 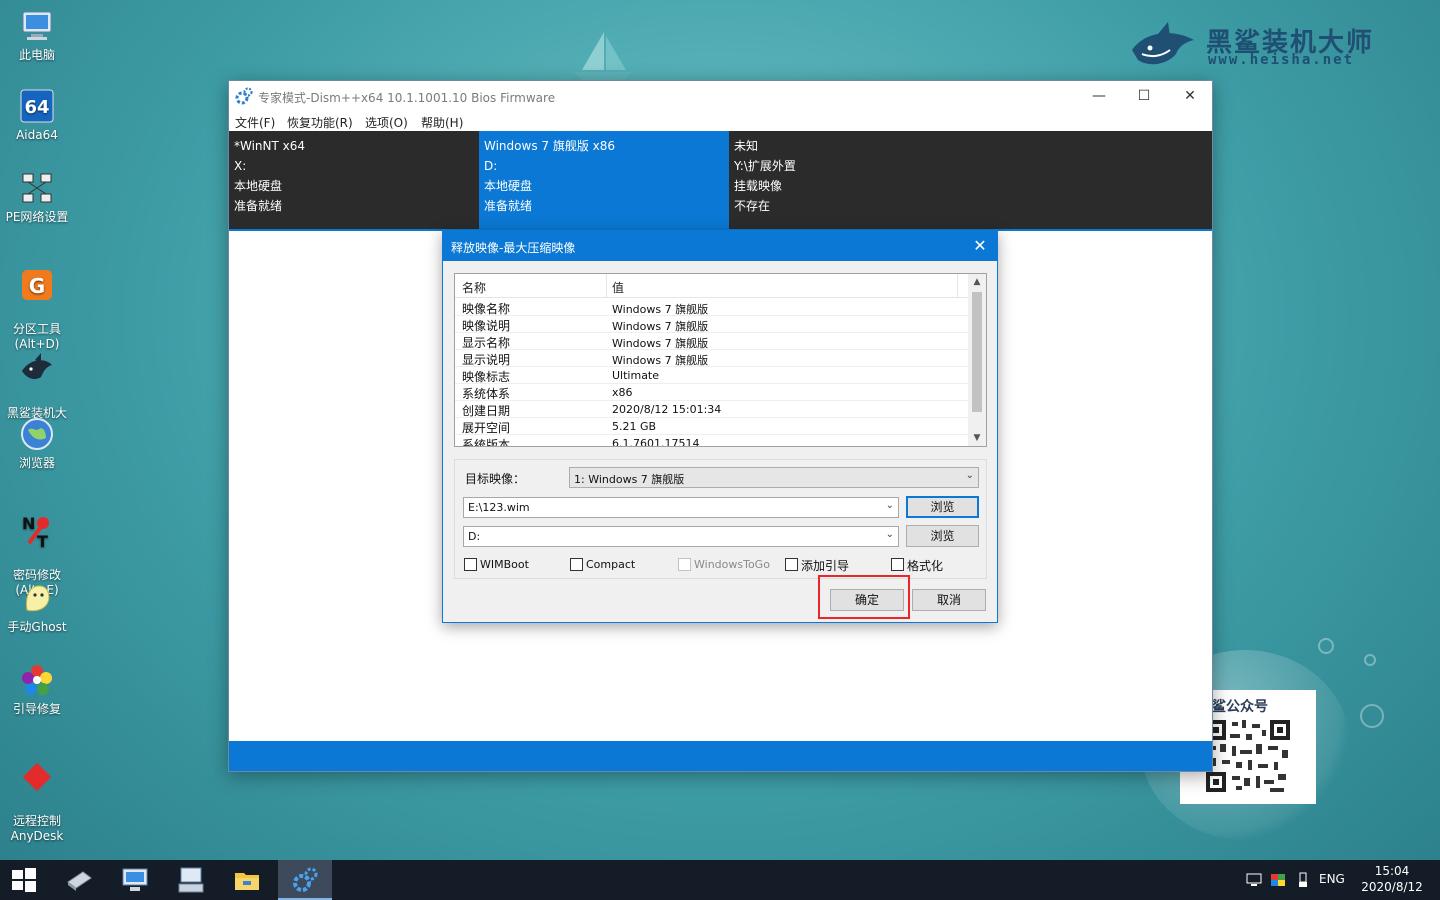 What do you see at coordinates (247, 880) in the screenshot?
I see `taskbar-app-explorer` at bounding box center [247, 880].